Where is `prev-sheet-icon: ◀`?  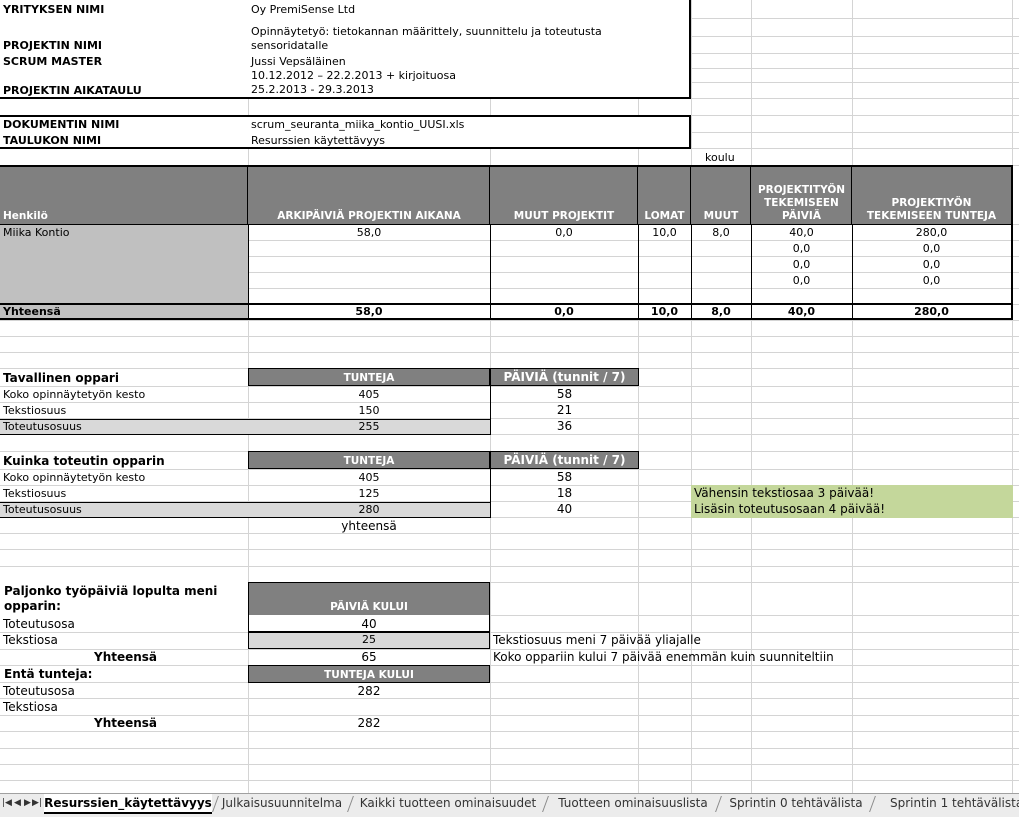
prev-sheet-icon: ◀ is located at coordinates (17, 803).